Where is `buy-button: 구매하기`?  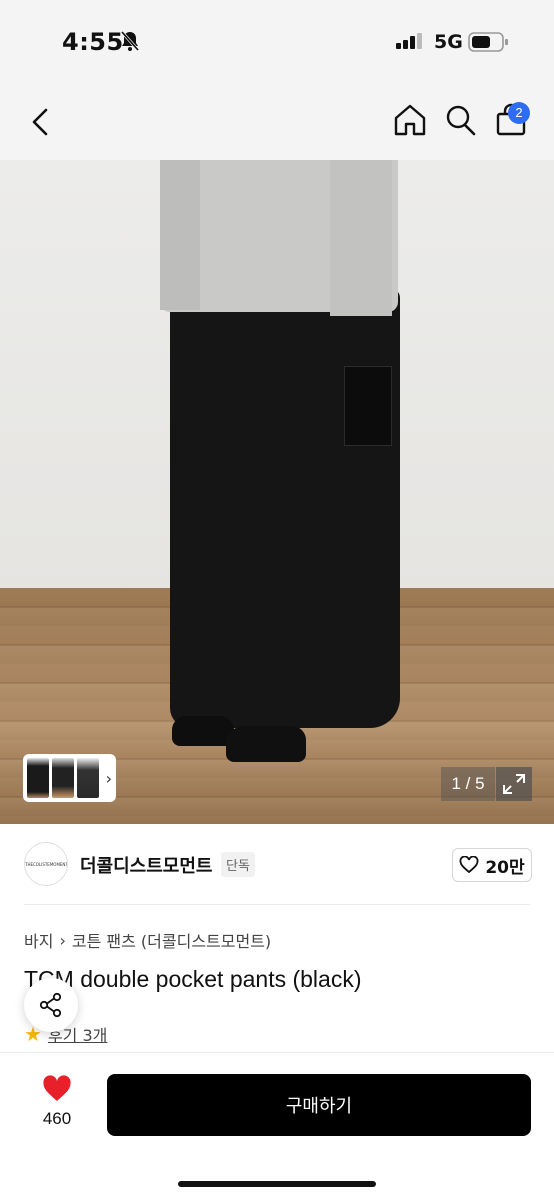 buy-button: 구매하기 is located at coordinates (319, 1105).